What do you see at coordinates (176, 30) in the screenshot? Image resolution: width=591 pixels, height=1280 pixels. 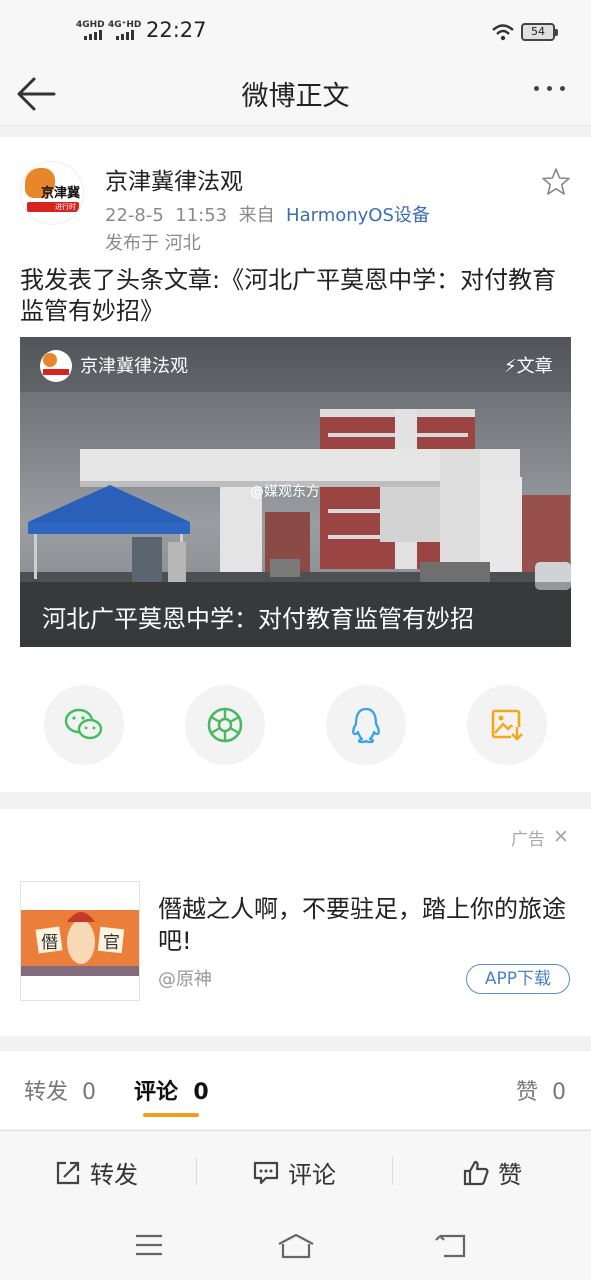 I see `clock: 22:27` at bounding box center [176, 30].